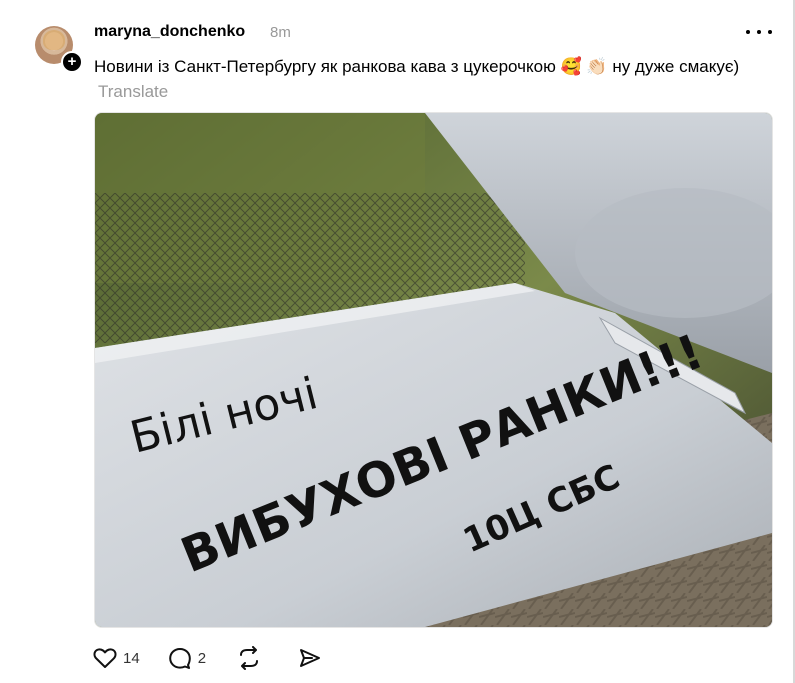  I want to click on share-icon, so click(310, 658).